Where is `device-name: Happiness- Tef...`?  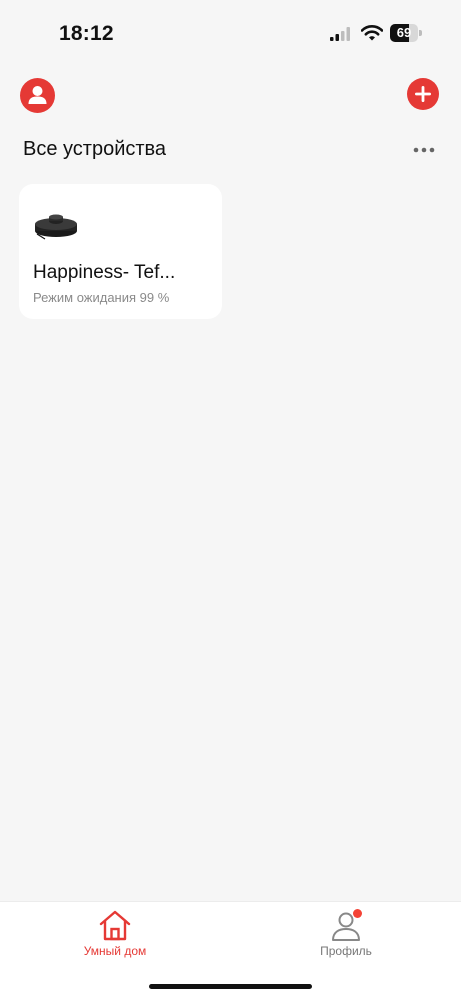 device-name: Happiness- Tef... is located at coordinates (104, 272).